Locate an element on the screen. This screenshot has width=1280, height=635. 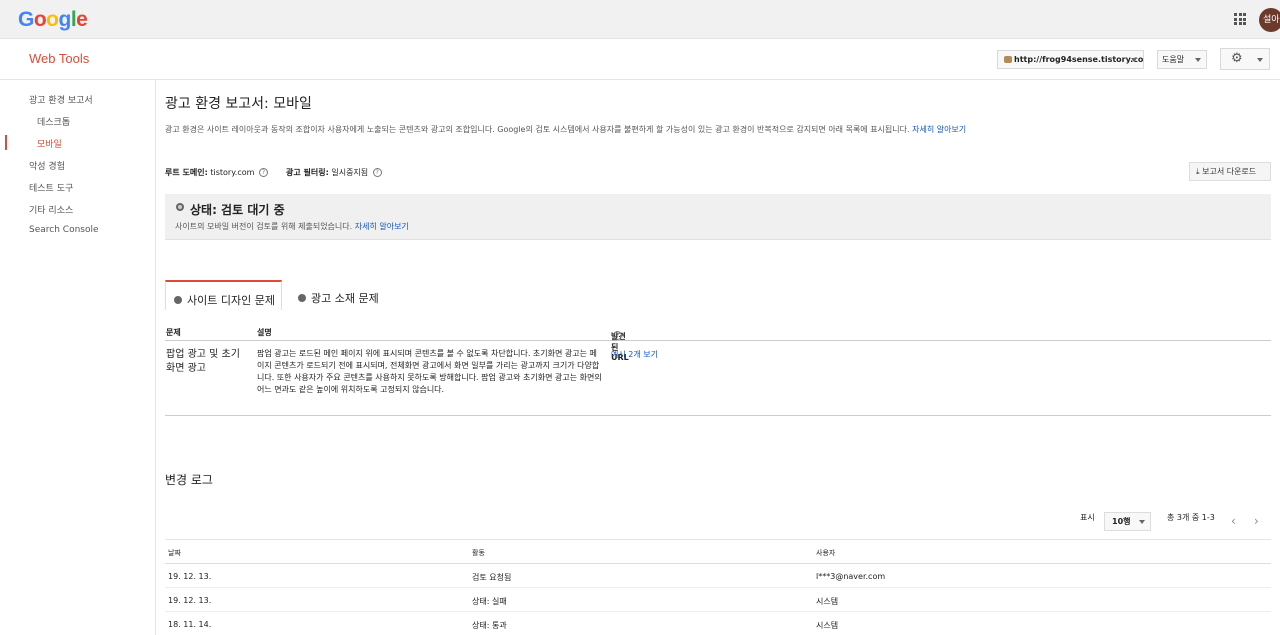
sidebar-item-abusive-experiences: 악성 경험 is located at coordinates (47, 165).